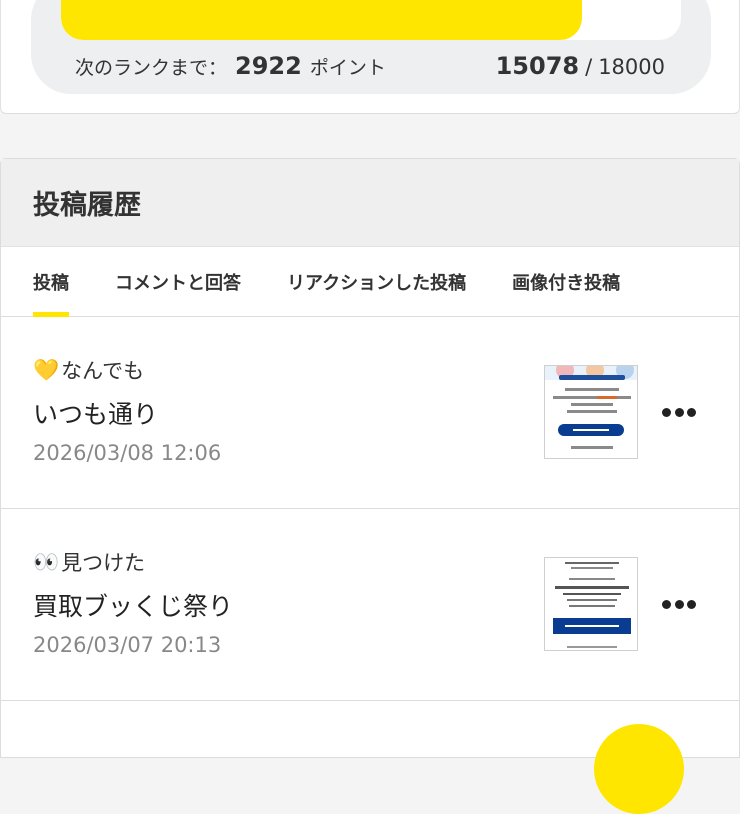  What do you see at coordinates (566, 281) in the screenshot?
I see `tab-image-posts: 画像付き投稿` at bounding box center [566, 281].